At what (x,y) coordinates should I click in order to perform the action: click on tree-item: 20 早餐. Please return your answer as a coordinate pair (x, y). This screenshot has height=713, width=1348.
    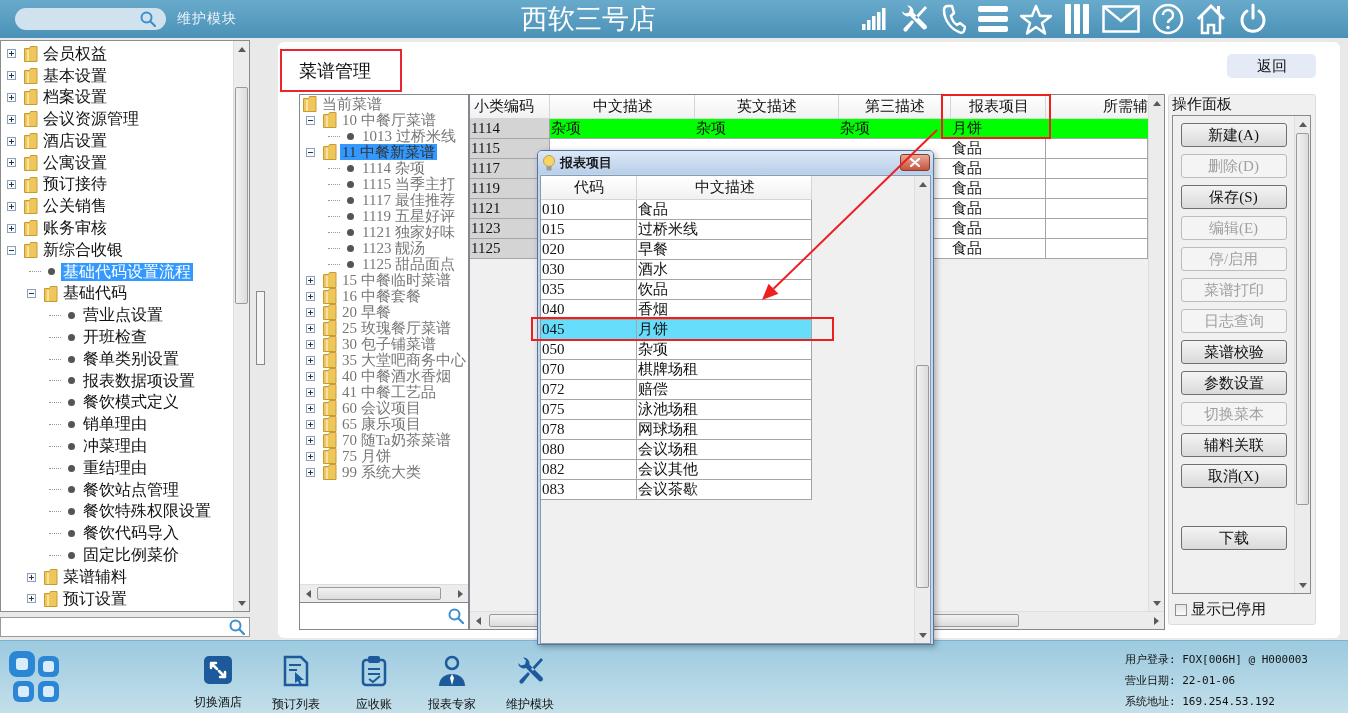
    Looking at the image, I should click on (366, 312).